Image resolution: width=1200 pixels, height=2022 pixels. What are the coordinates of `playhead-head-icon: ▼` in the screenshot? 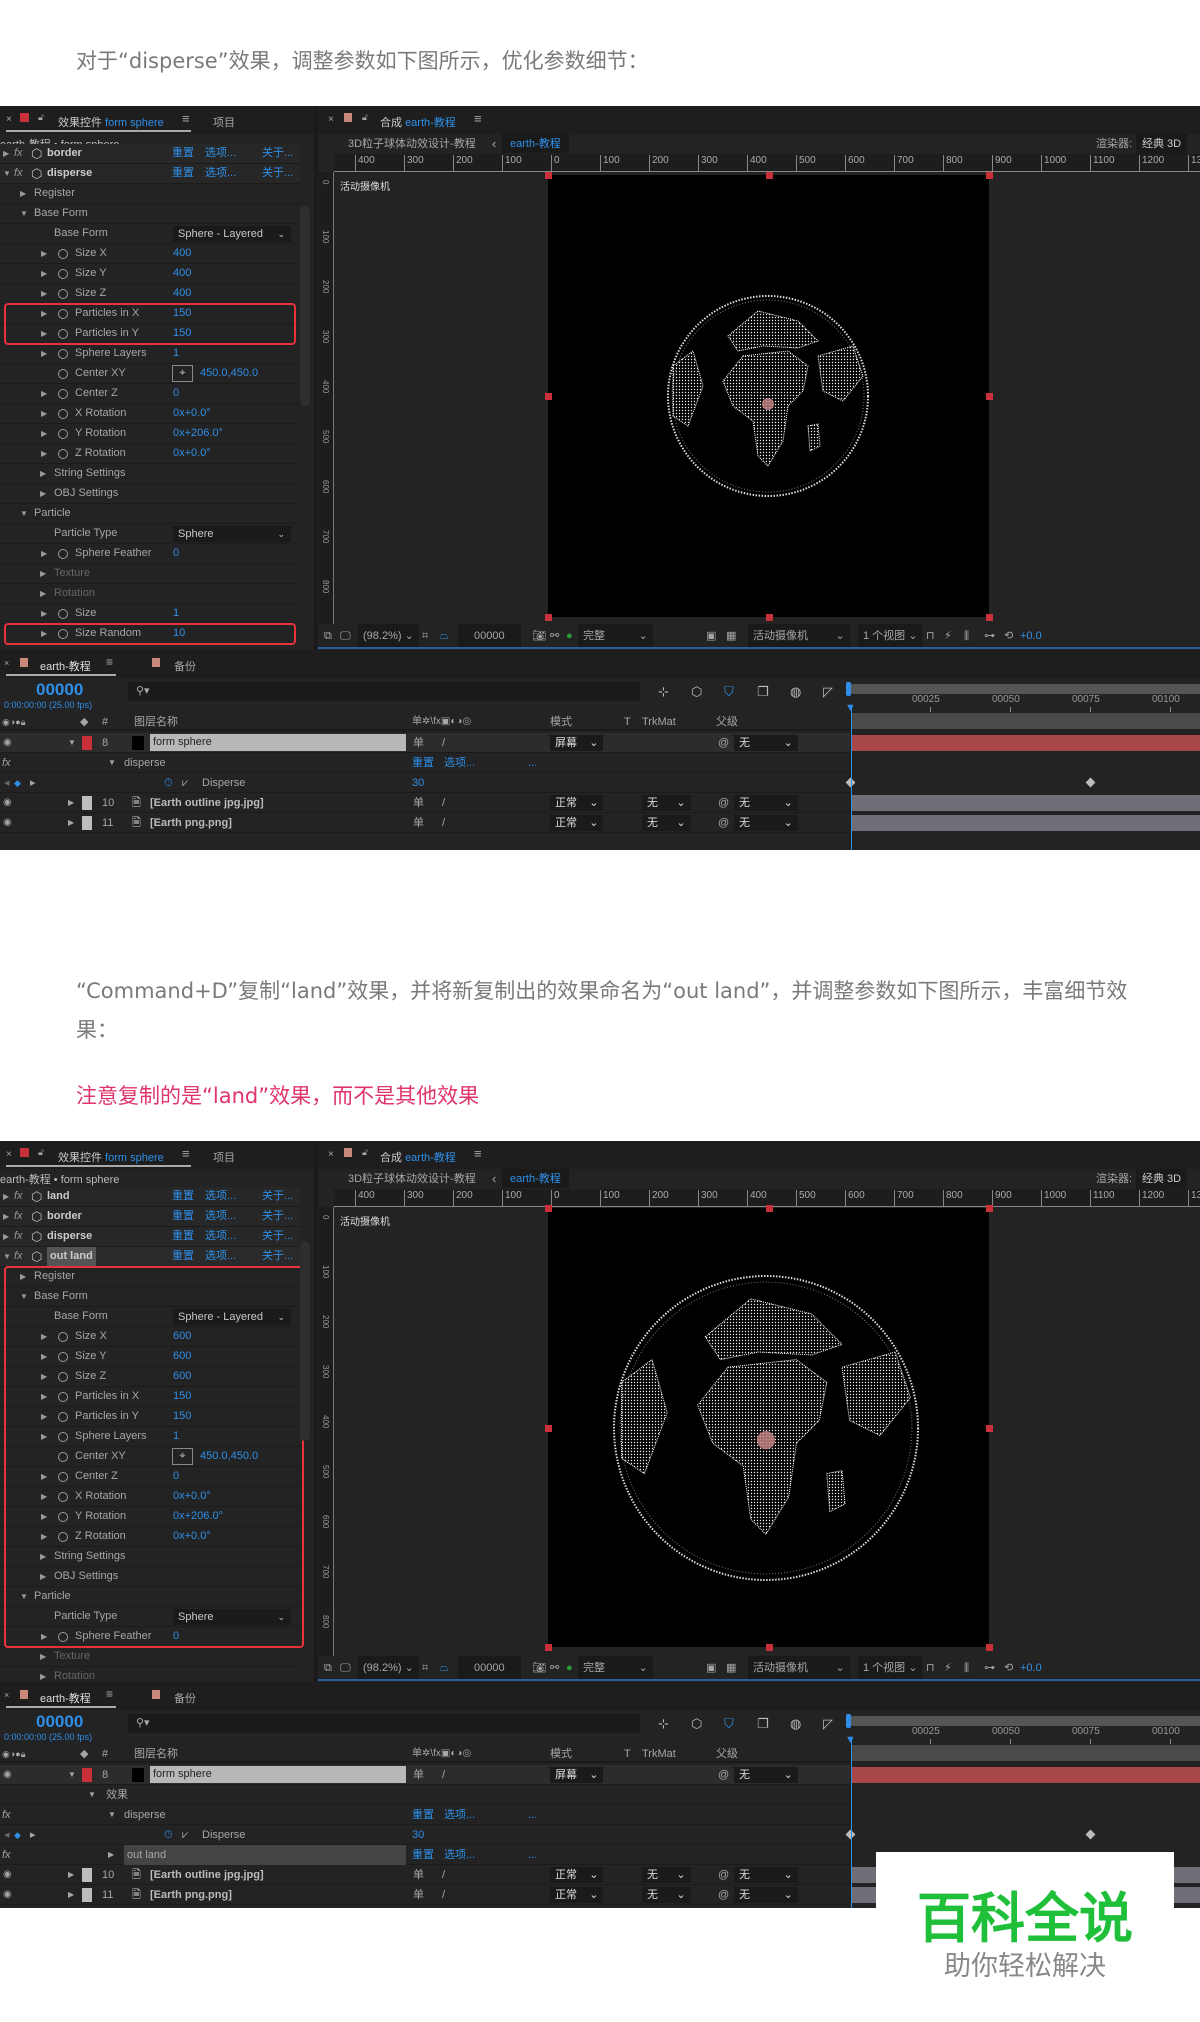 It's located at (850, 1740).